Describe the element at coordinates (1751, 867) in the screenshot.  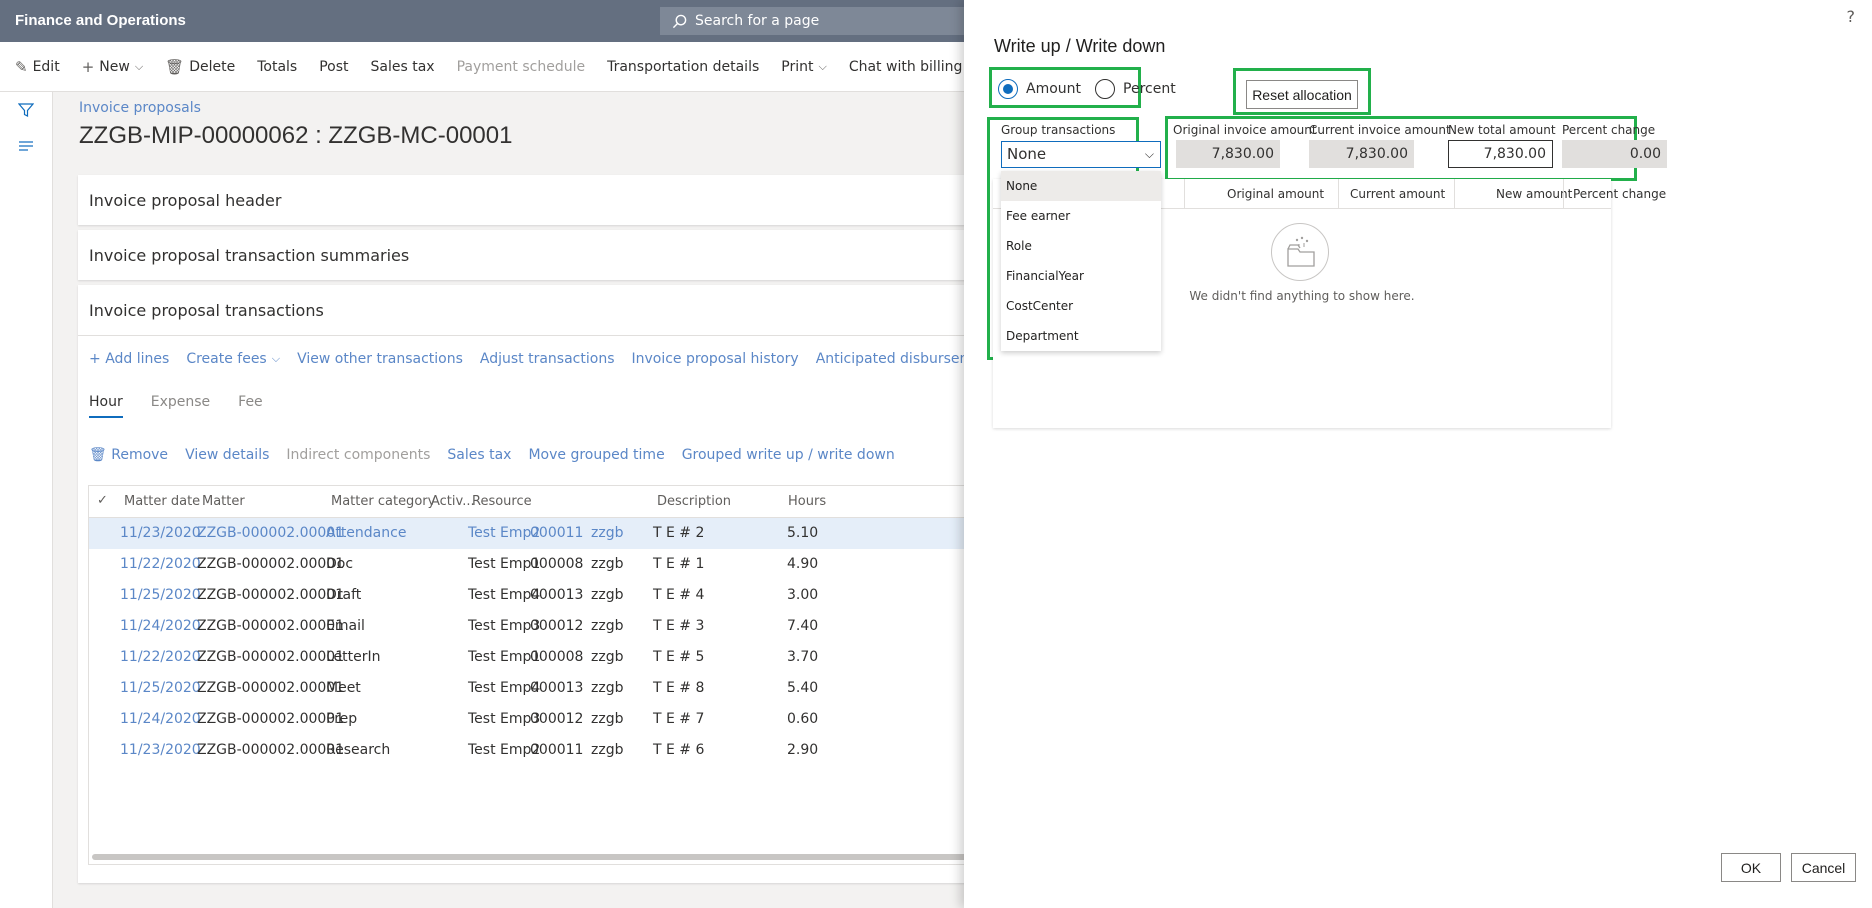
I see `ok-button: OK` at that location.